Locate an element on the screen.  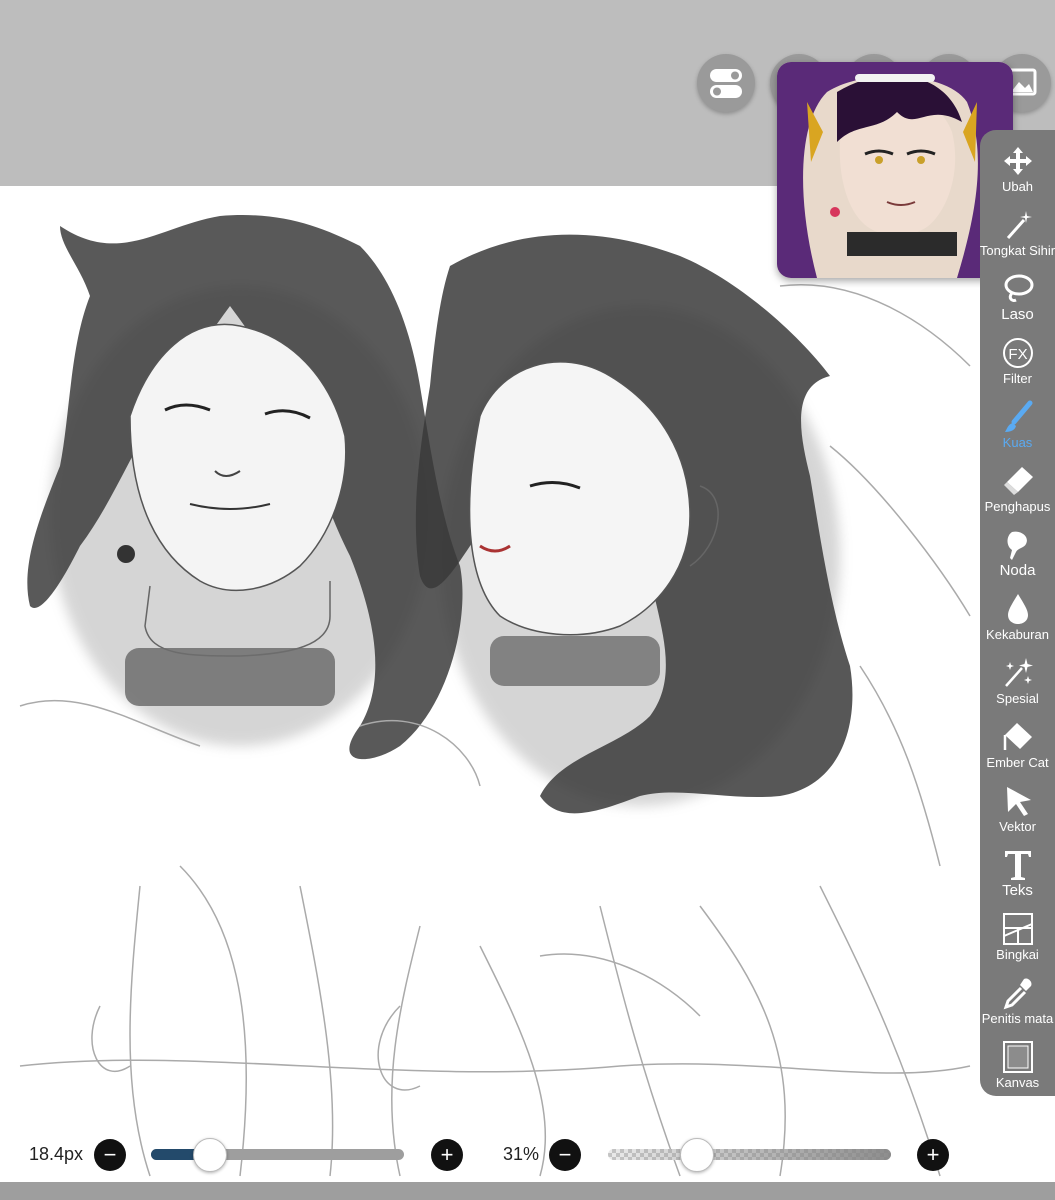
tool-eyedropper: Penitis mata is located at coordinates (1017, 1005).